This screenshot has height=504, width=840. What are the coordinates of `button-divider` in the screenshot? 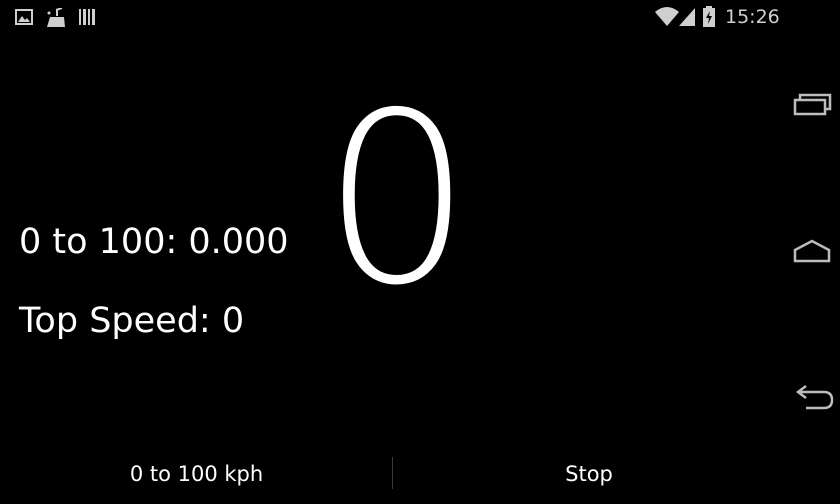 It's located at (392, 473).